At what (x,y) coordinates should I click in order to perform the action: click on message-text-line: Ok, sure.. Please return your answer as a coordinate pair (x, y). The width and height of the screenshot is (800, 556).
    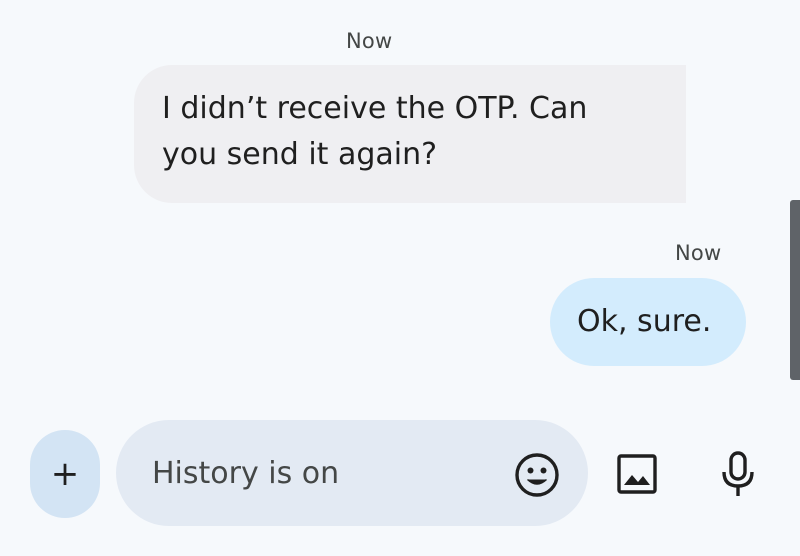
    Looking at the image, I should click on (644, 321).